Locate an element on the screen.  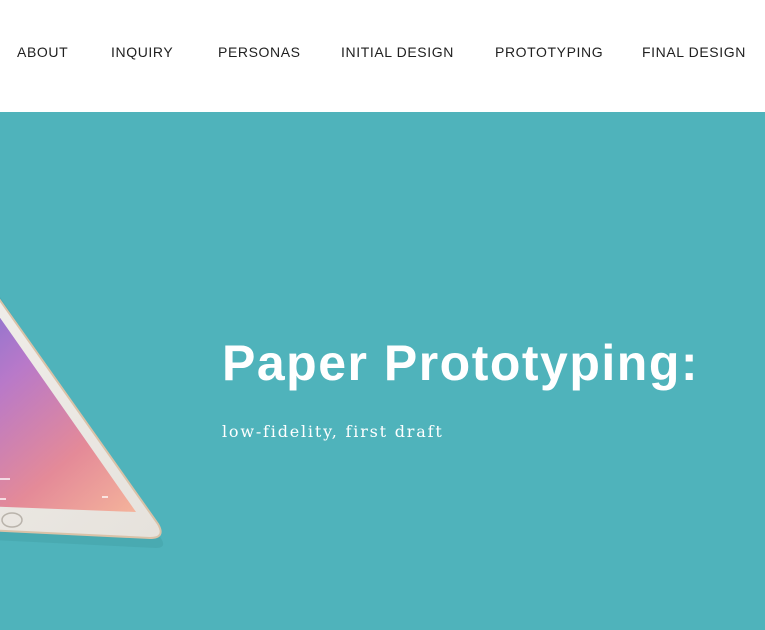
hero-title: Paper Prototyping: is located at coordinates (461, 363).